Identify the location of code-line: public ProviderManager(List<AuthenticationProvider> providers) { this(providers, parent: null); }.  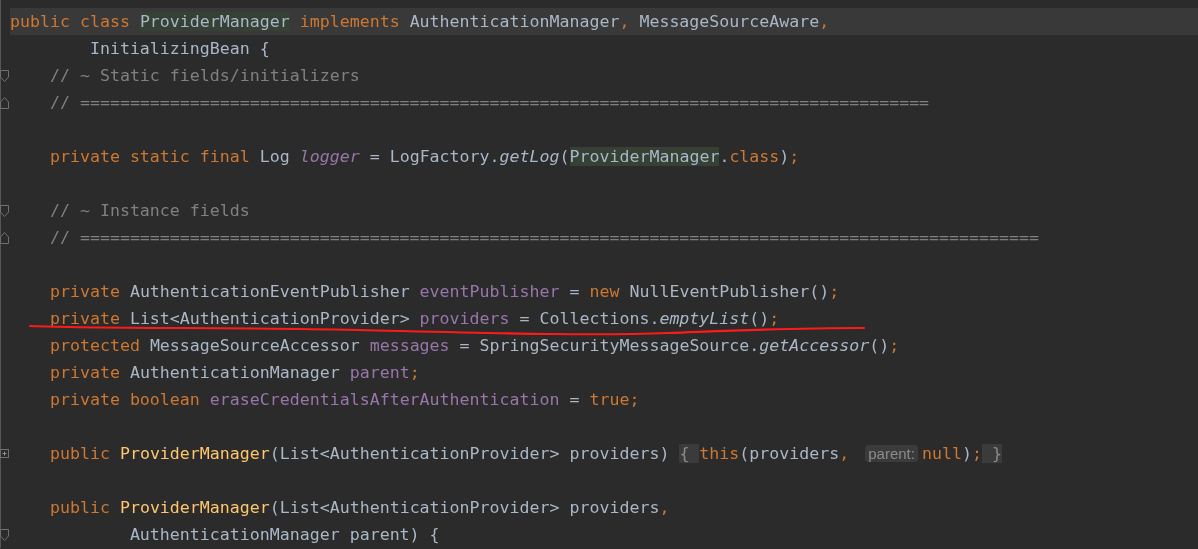
(525, 454).